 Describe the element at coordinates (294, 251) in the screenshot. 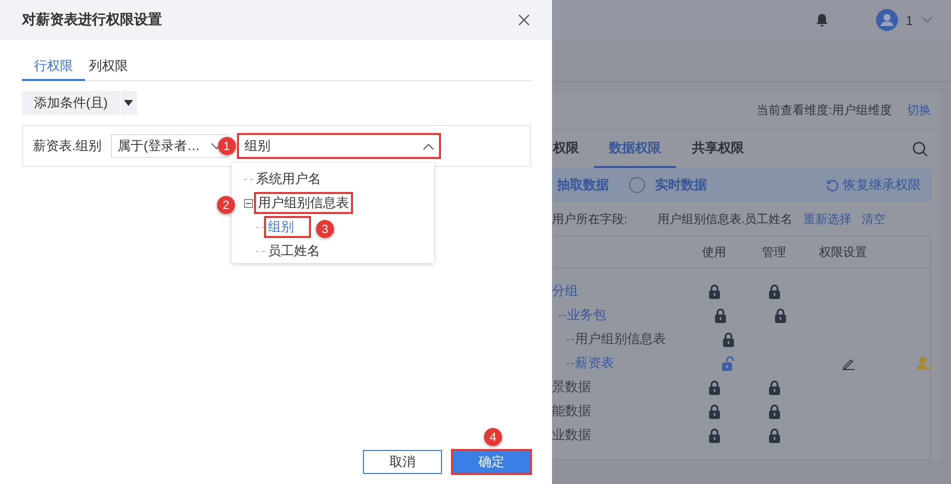

I see `tree-option: 员工姓名` at that location.